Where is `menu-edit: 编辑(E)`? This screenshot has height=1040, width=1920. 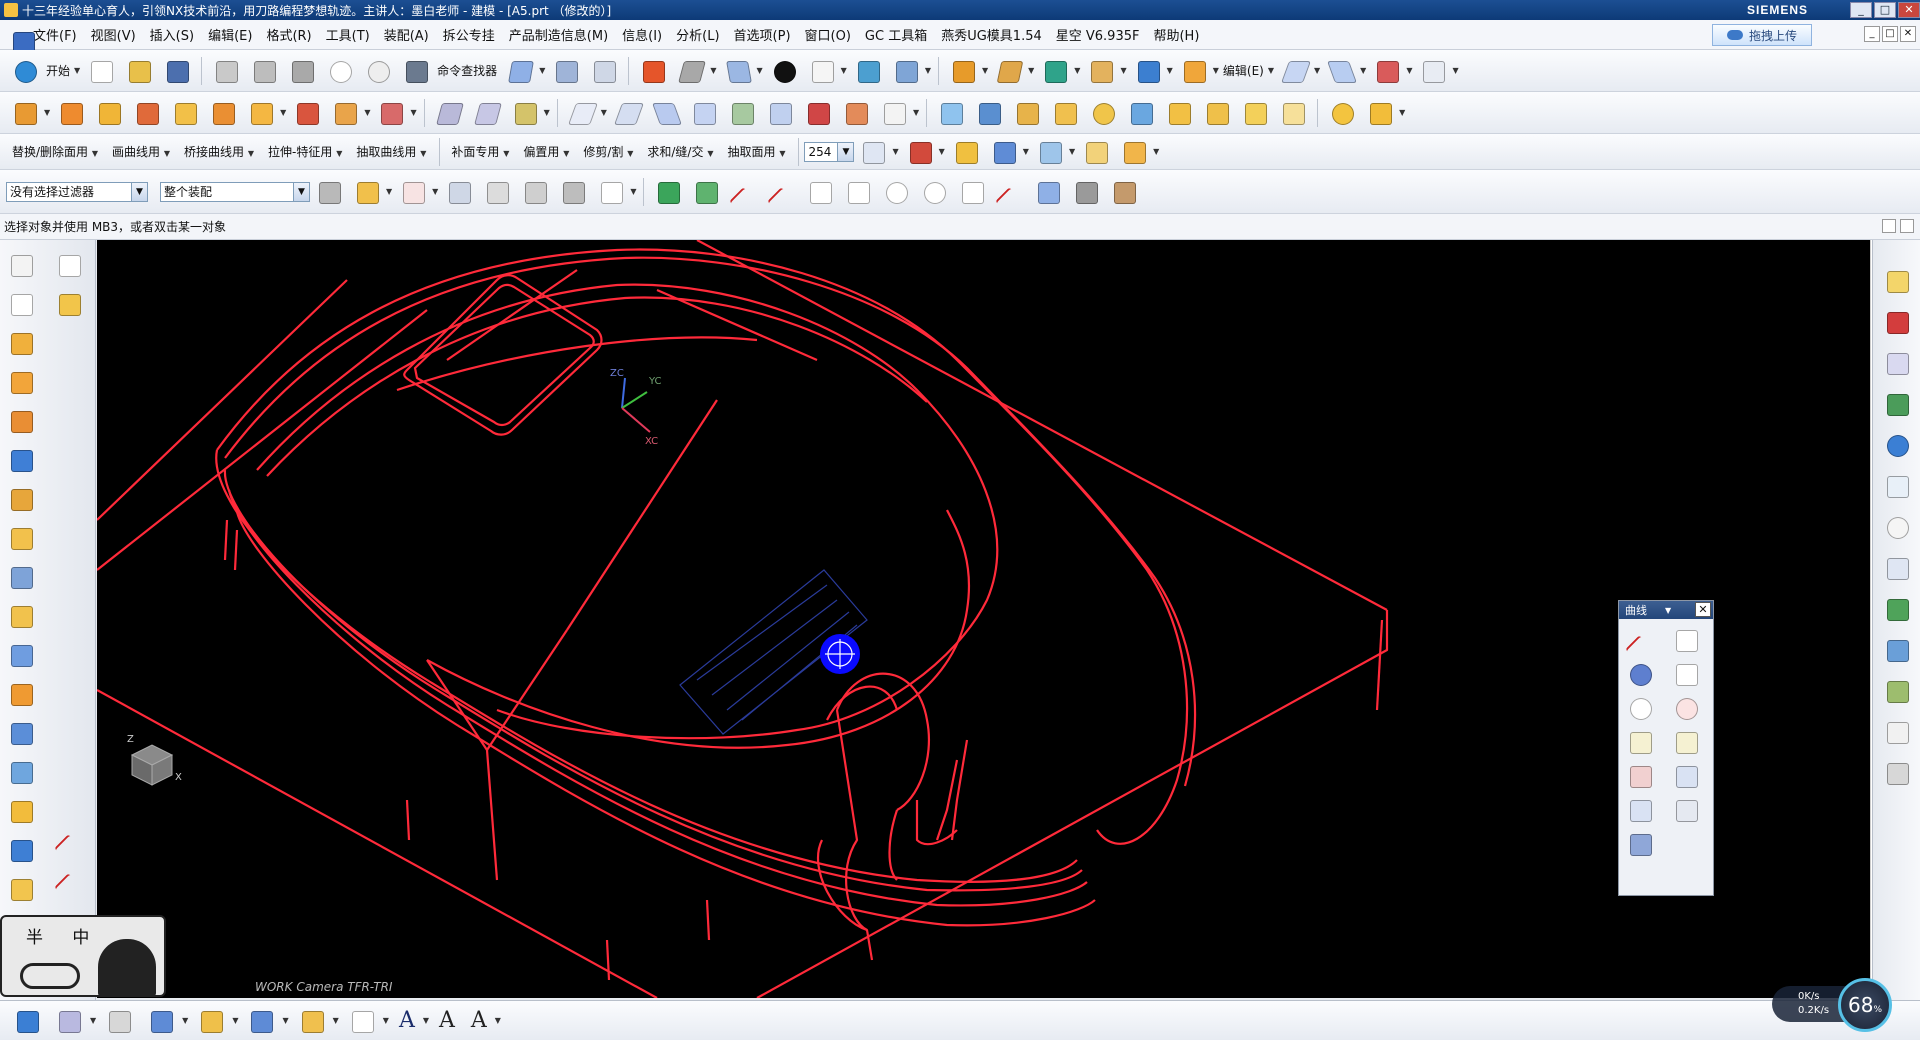
menu-edit: 编辑(E) is located at coordinates (230, 34).